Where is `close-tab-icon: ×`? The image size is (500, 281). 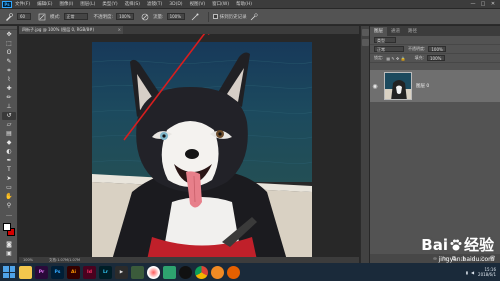 close-tab-icon: × is located at coordinates (119, 30).